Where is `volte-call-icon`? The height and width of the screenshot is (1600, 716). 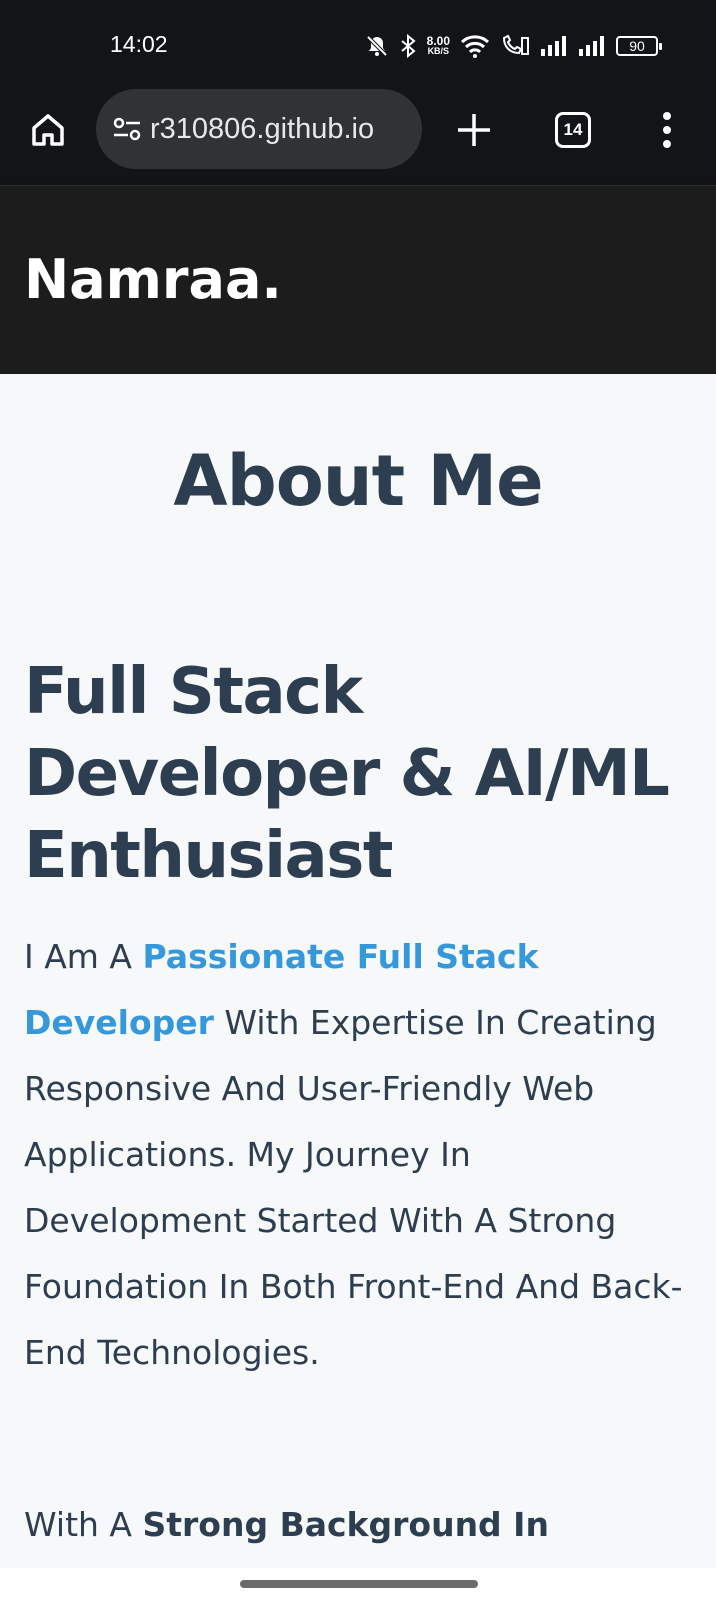 volte-call-icon is located at coordinates (515, 44).